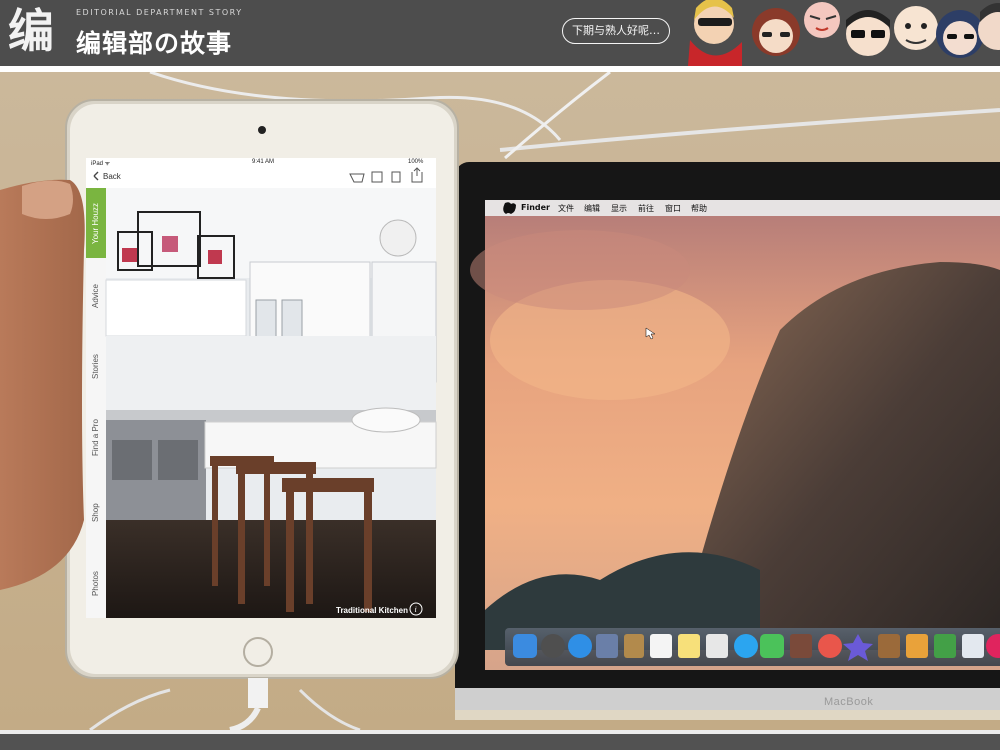 This screenshot has height=750, width=1000. I want to click on photo-booth-icon, so click(801, 646).